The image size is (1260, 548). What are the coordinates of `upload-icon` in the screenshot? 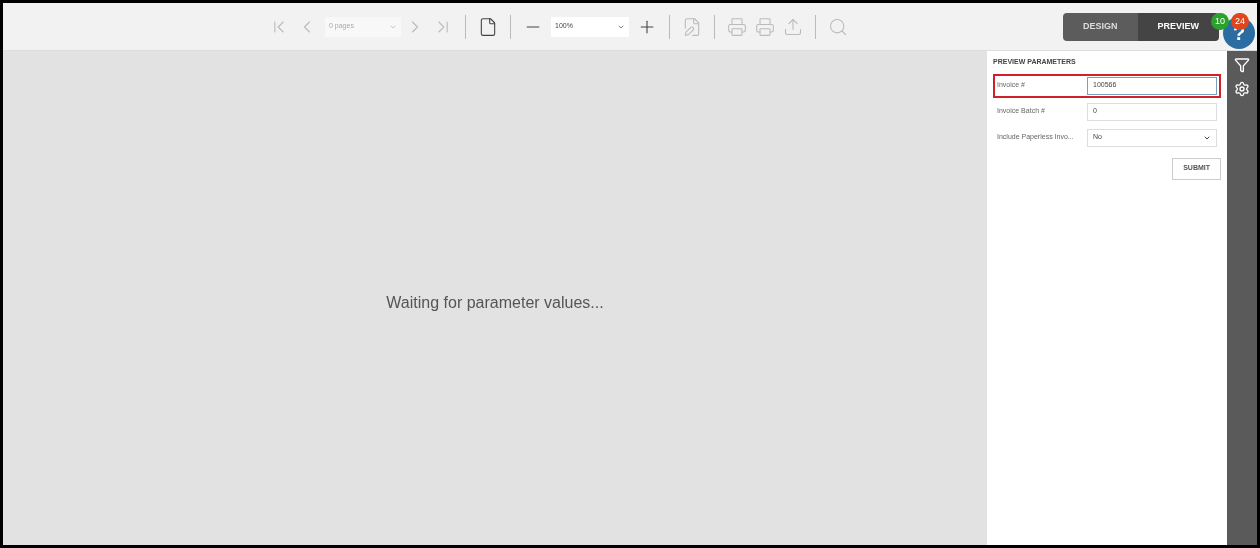 It's located at (793, 26).